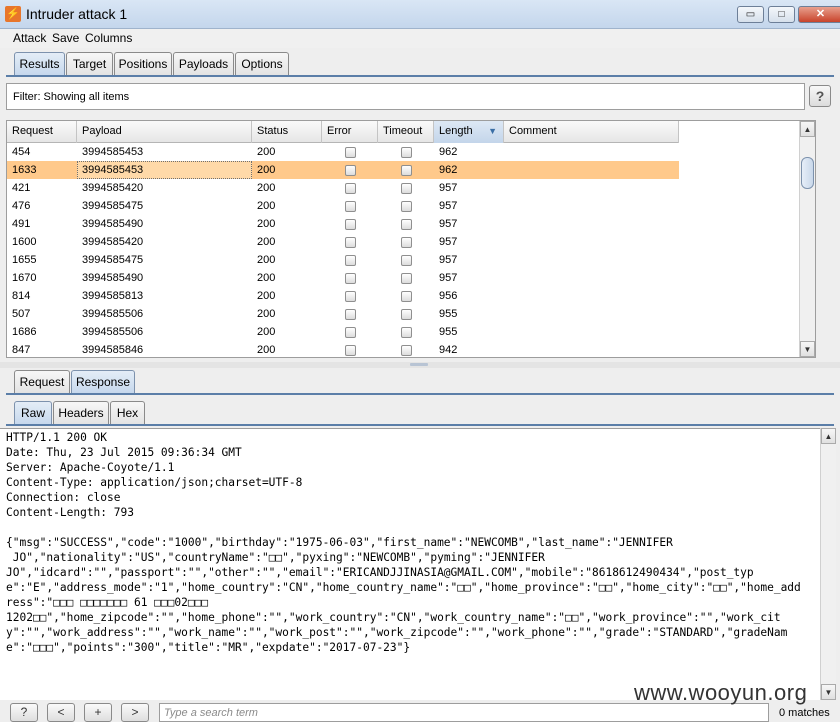 The height and width of the screenshot is (722, 840). I want to click on tab-hex: Hex, so click(127, 413).